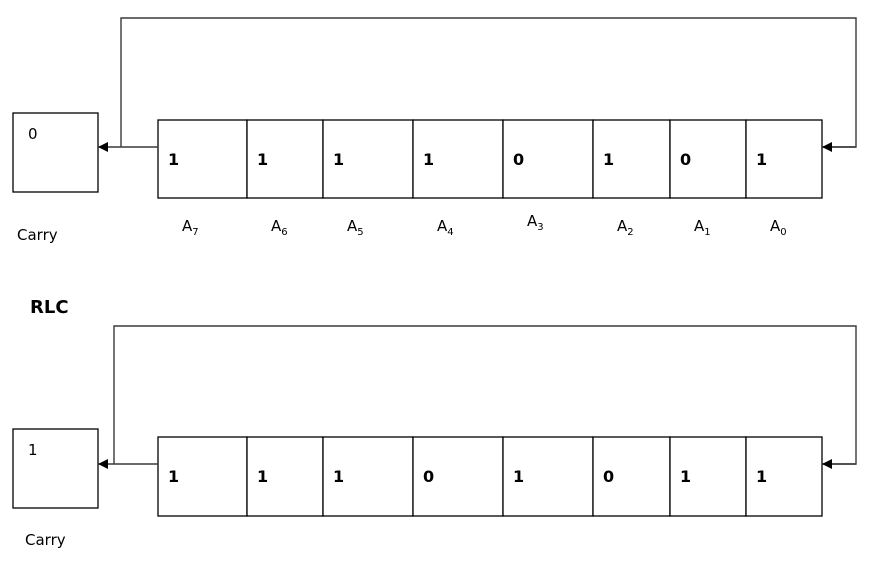 The height and width of the screenshot is (561, 894). I want to click on bit-label: A1, so click(702, 227).